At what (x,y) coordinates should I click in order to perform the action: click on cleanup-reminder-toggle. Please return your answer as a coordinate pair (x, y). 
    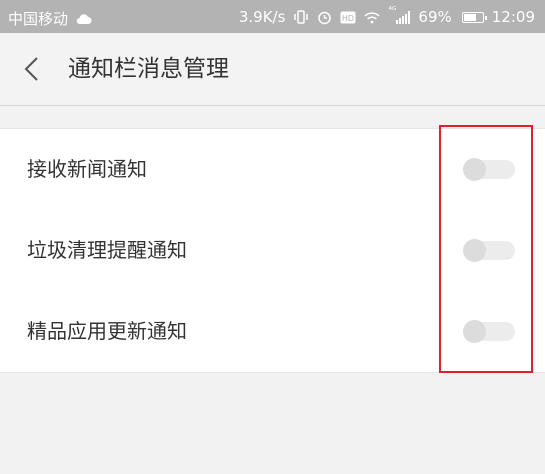
    Looking at the image, I should click on (490, 250).